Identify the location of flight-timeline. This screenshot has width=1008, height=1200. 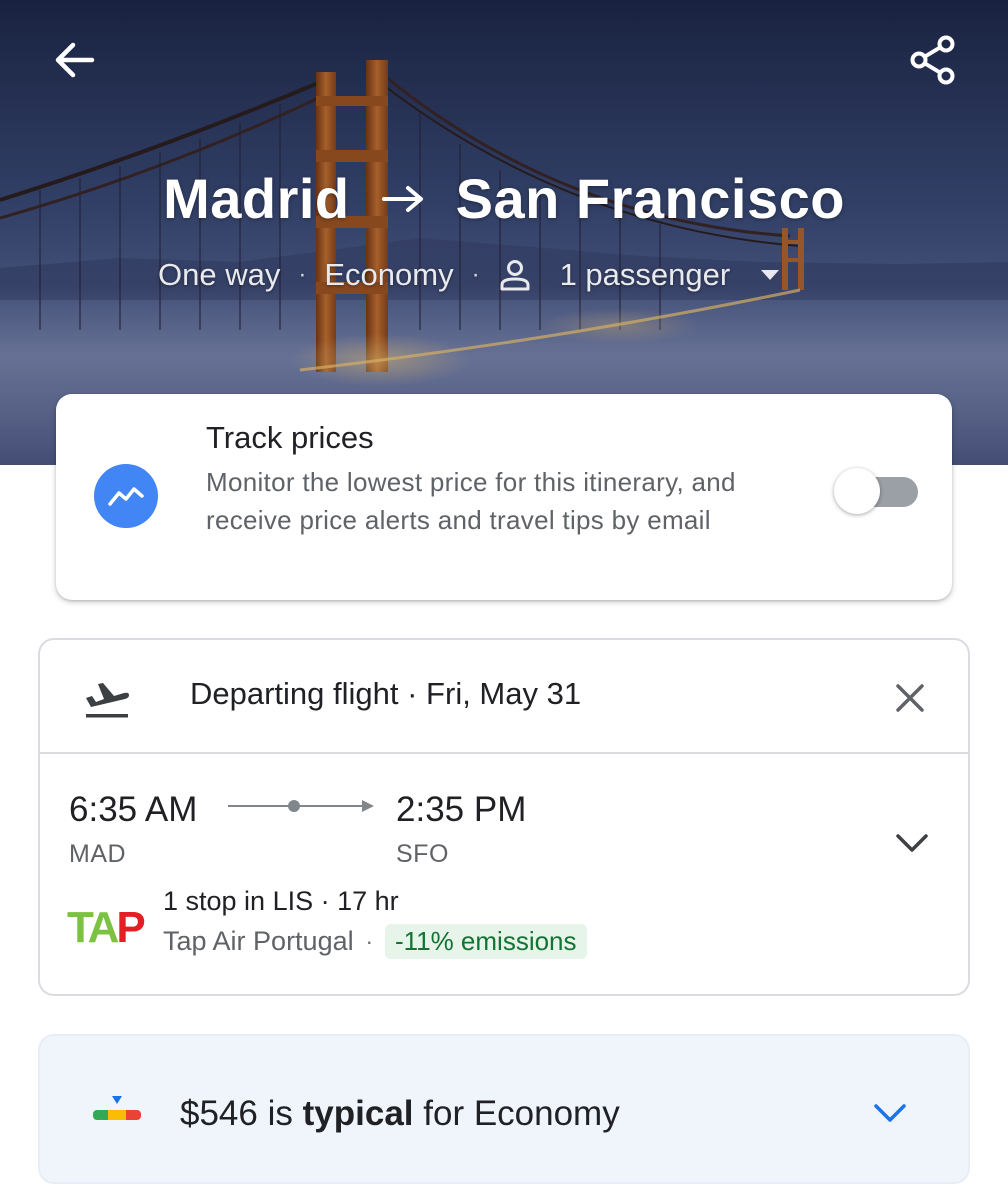
(301, 806).